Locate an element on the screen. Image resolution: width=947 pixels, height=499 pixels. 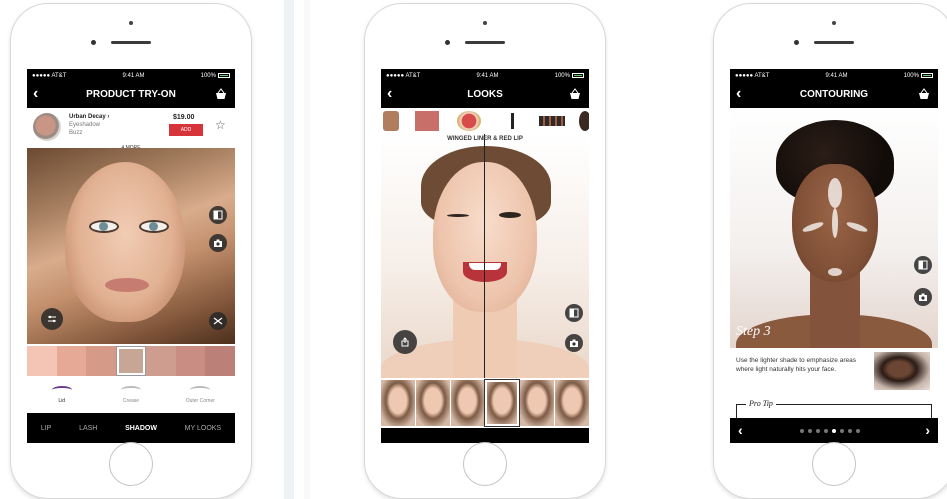
previous-step-button: ‹ is located at coordinates (740, 430).